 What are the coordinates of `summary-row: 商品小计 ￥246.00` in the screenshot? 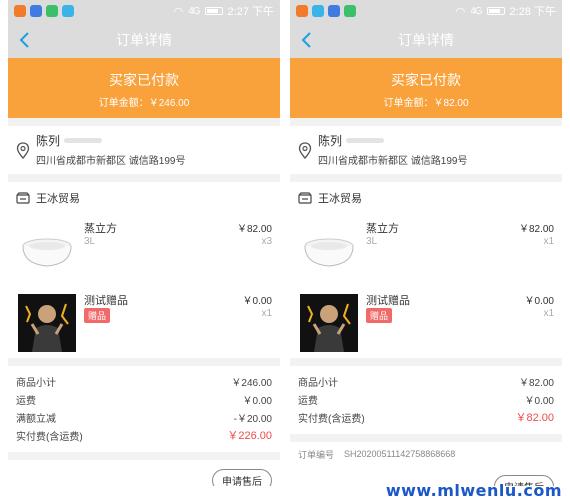 It's located at (144, 381).